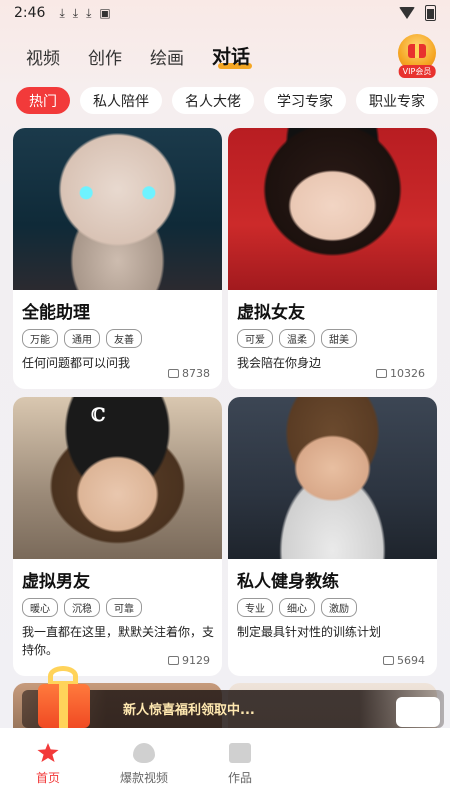 This screenshot has height=800, width=450. Describe the element at coordinates (411, 660) in the screenshot. I see `chat-count-value: 5694` at that location.